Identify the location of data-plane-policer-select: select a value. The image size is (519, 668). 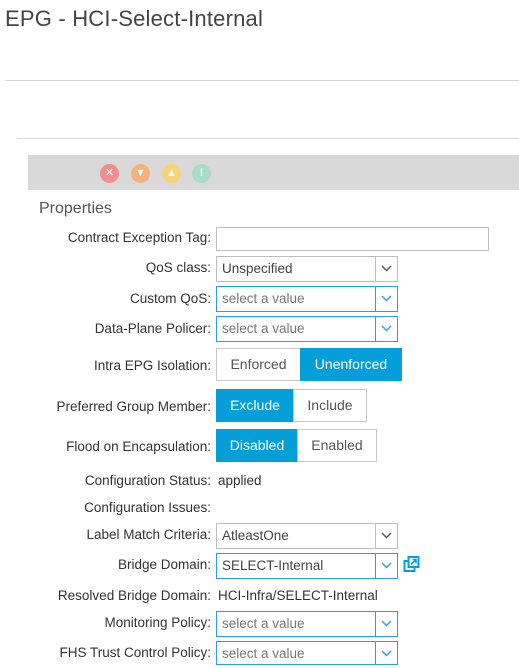
(307, 329).